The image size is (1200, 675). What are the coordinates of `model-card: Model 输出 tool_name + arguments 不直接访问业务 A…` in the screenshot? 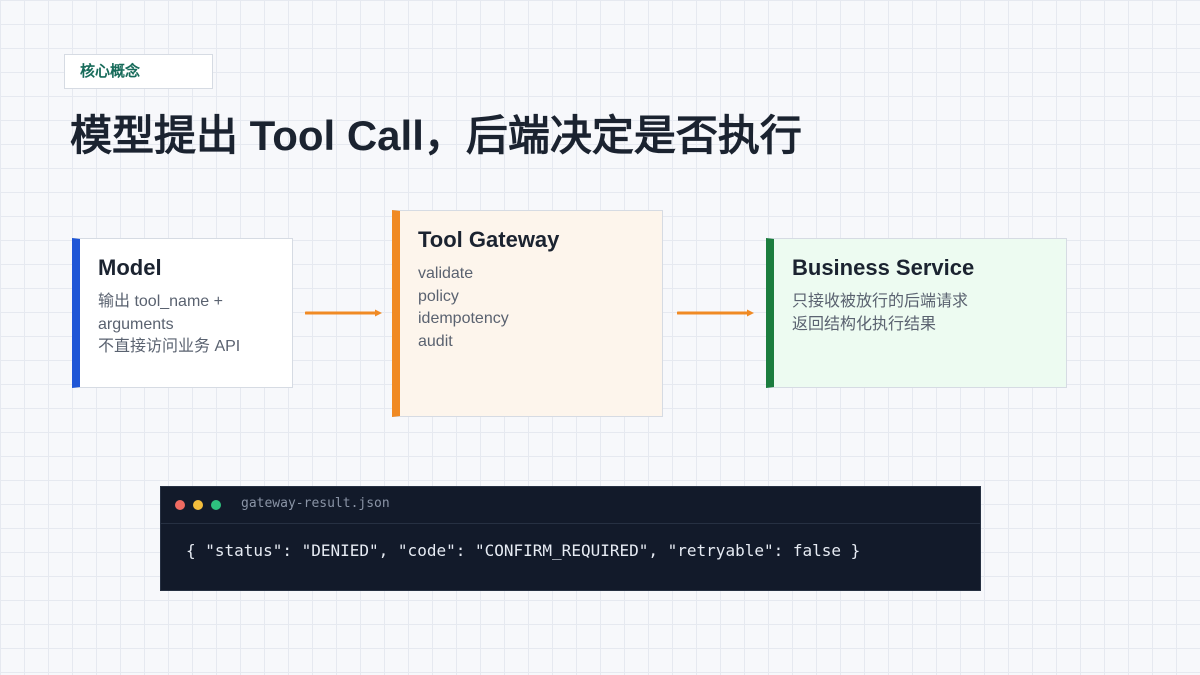 It's located at (182, 313).